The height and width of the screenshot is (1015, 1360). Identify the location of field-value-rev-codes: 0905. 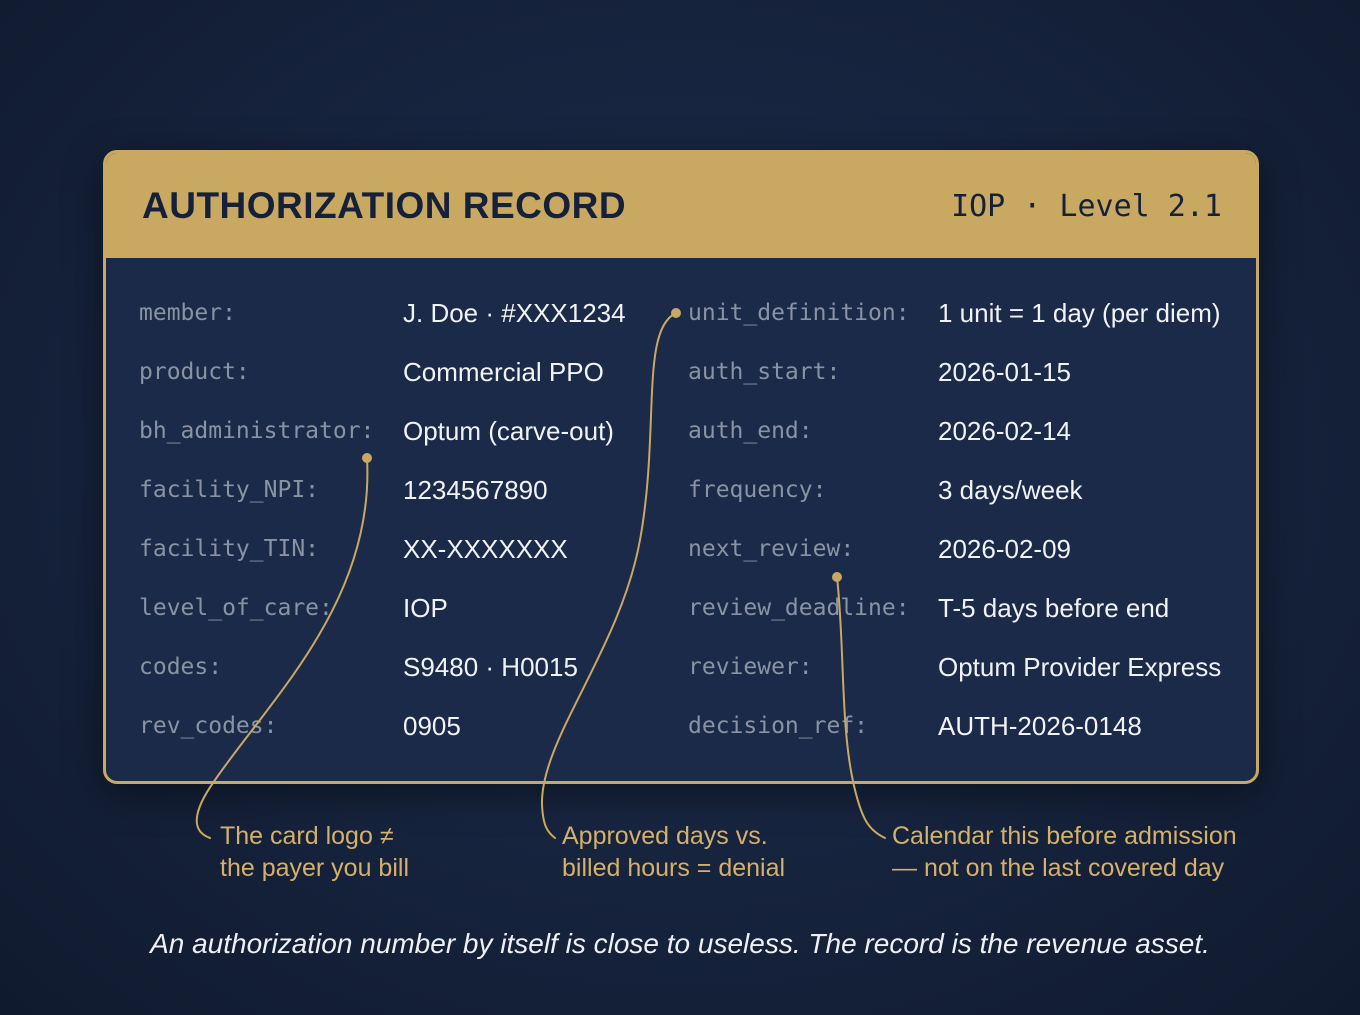
(432, 726).